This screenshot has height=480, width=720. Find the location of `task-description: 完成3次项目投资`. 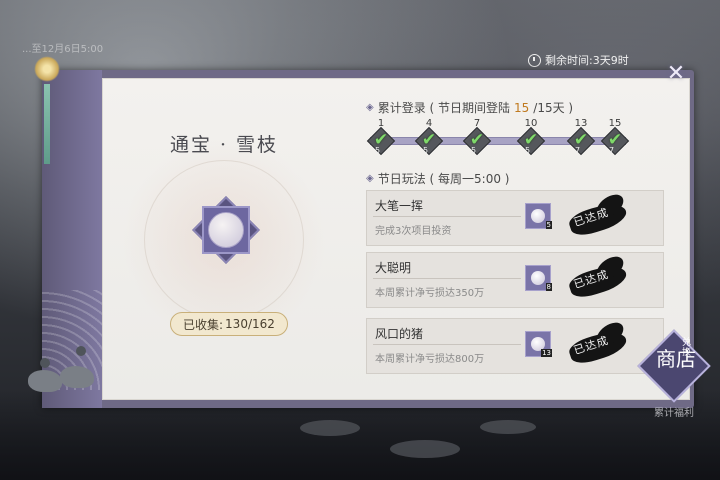

task-description: 完成3次项目投资 is located at coordinates (413, 231).